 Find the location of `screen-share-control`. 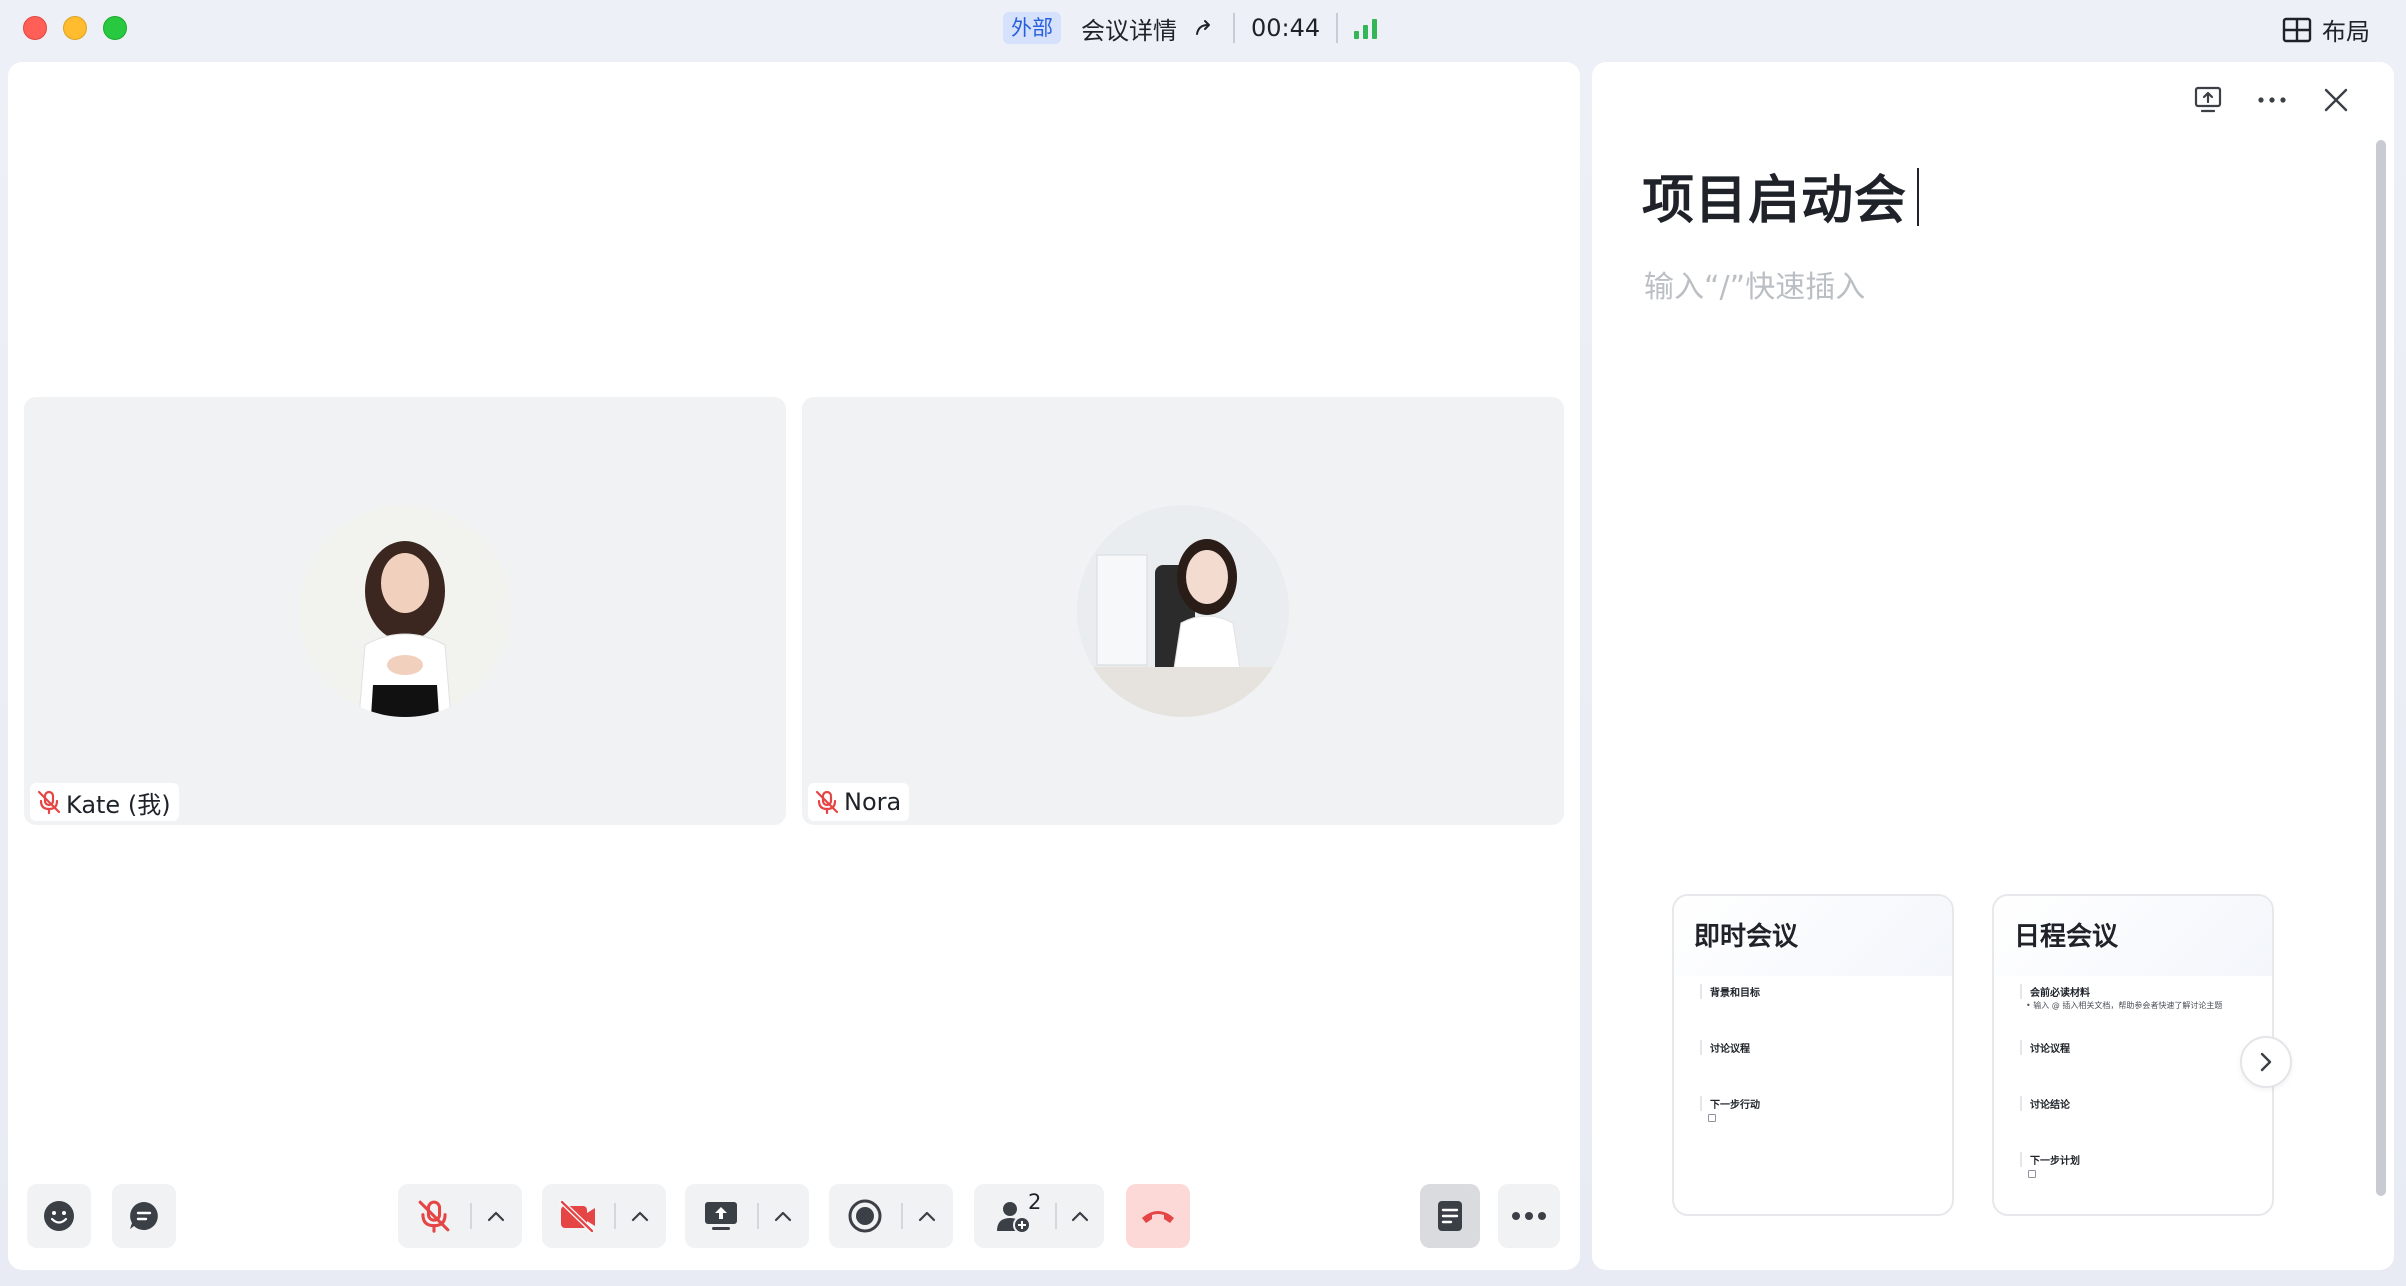

screen-share-control is located at coordinates (747, 1216).